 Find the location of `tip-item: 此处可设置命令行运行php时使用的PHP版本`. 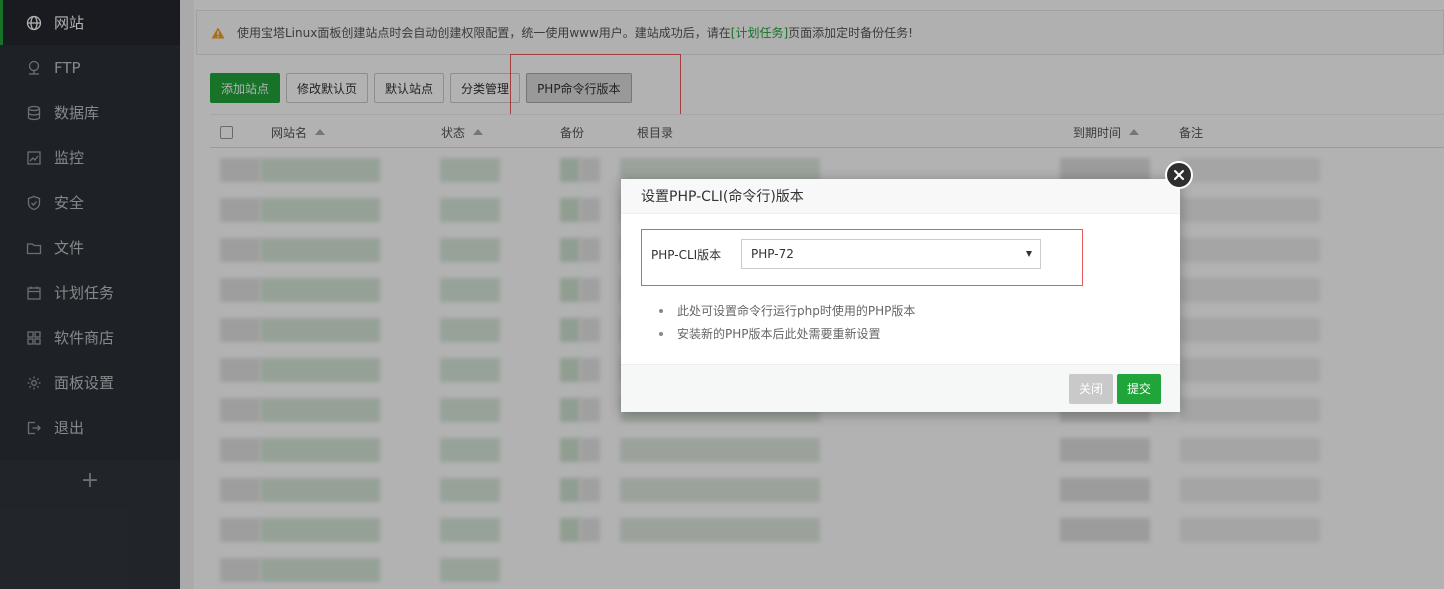

tip-item: 此处可设置命令行运行php时使用的PHP版本 is located at coordinates (787, 310).